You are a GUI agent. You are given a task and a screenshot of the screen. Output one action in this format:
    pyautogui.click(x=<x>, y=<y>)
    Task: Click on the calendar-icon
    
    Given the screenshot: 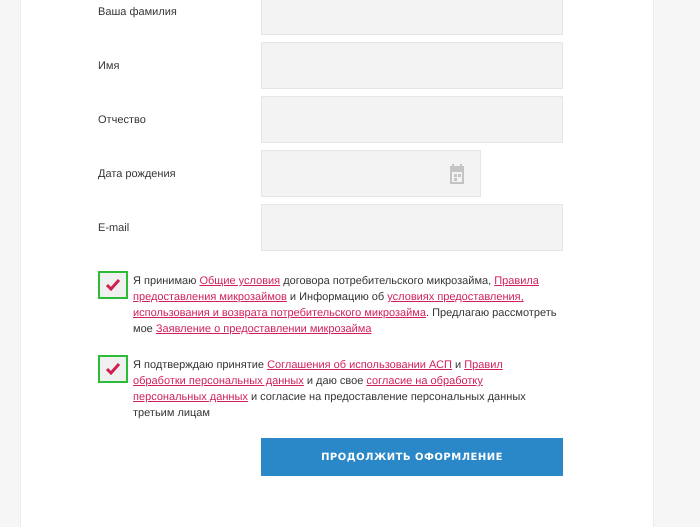 What is the action you would take?
    pyautogui.click(x=457, y=174)
    